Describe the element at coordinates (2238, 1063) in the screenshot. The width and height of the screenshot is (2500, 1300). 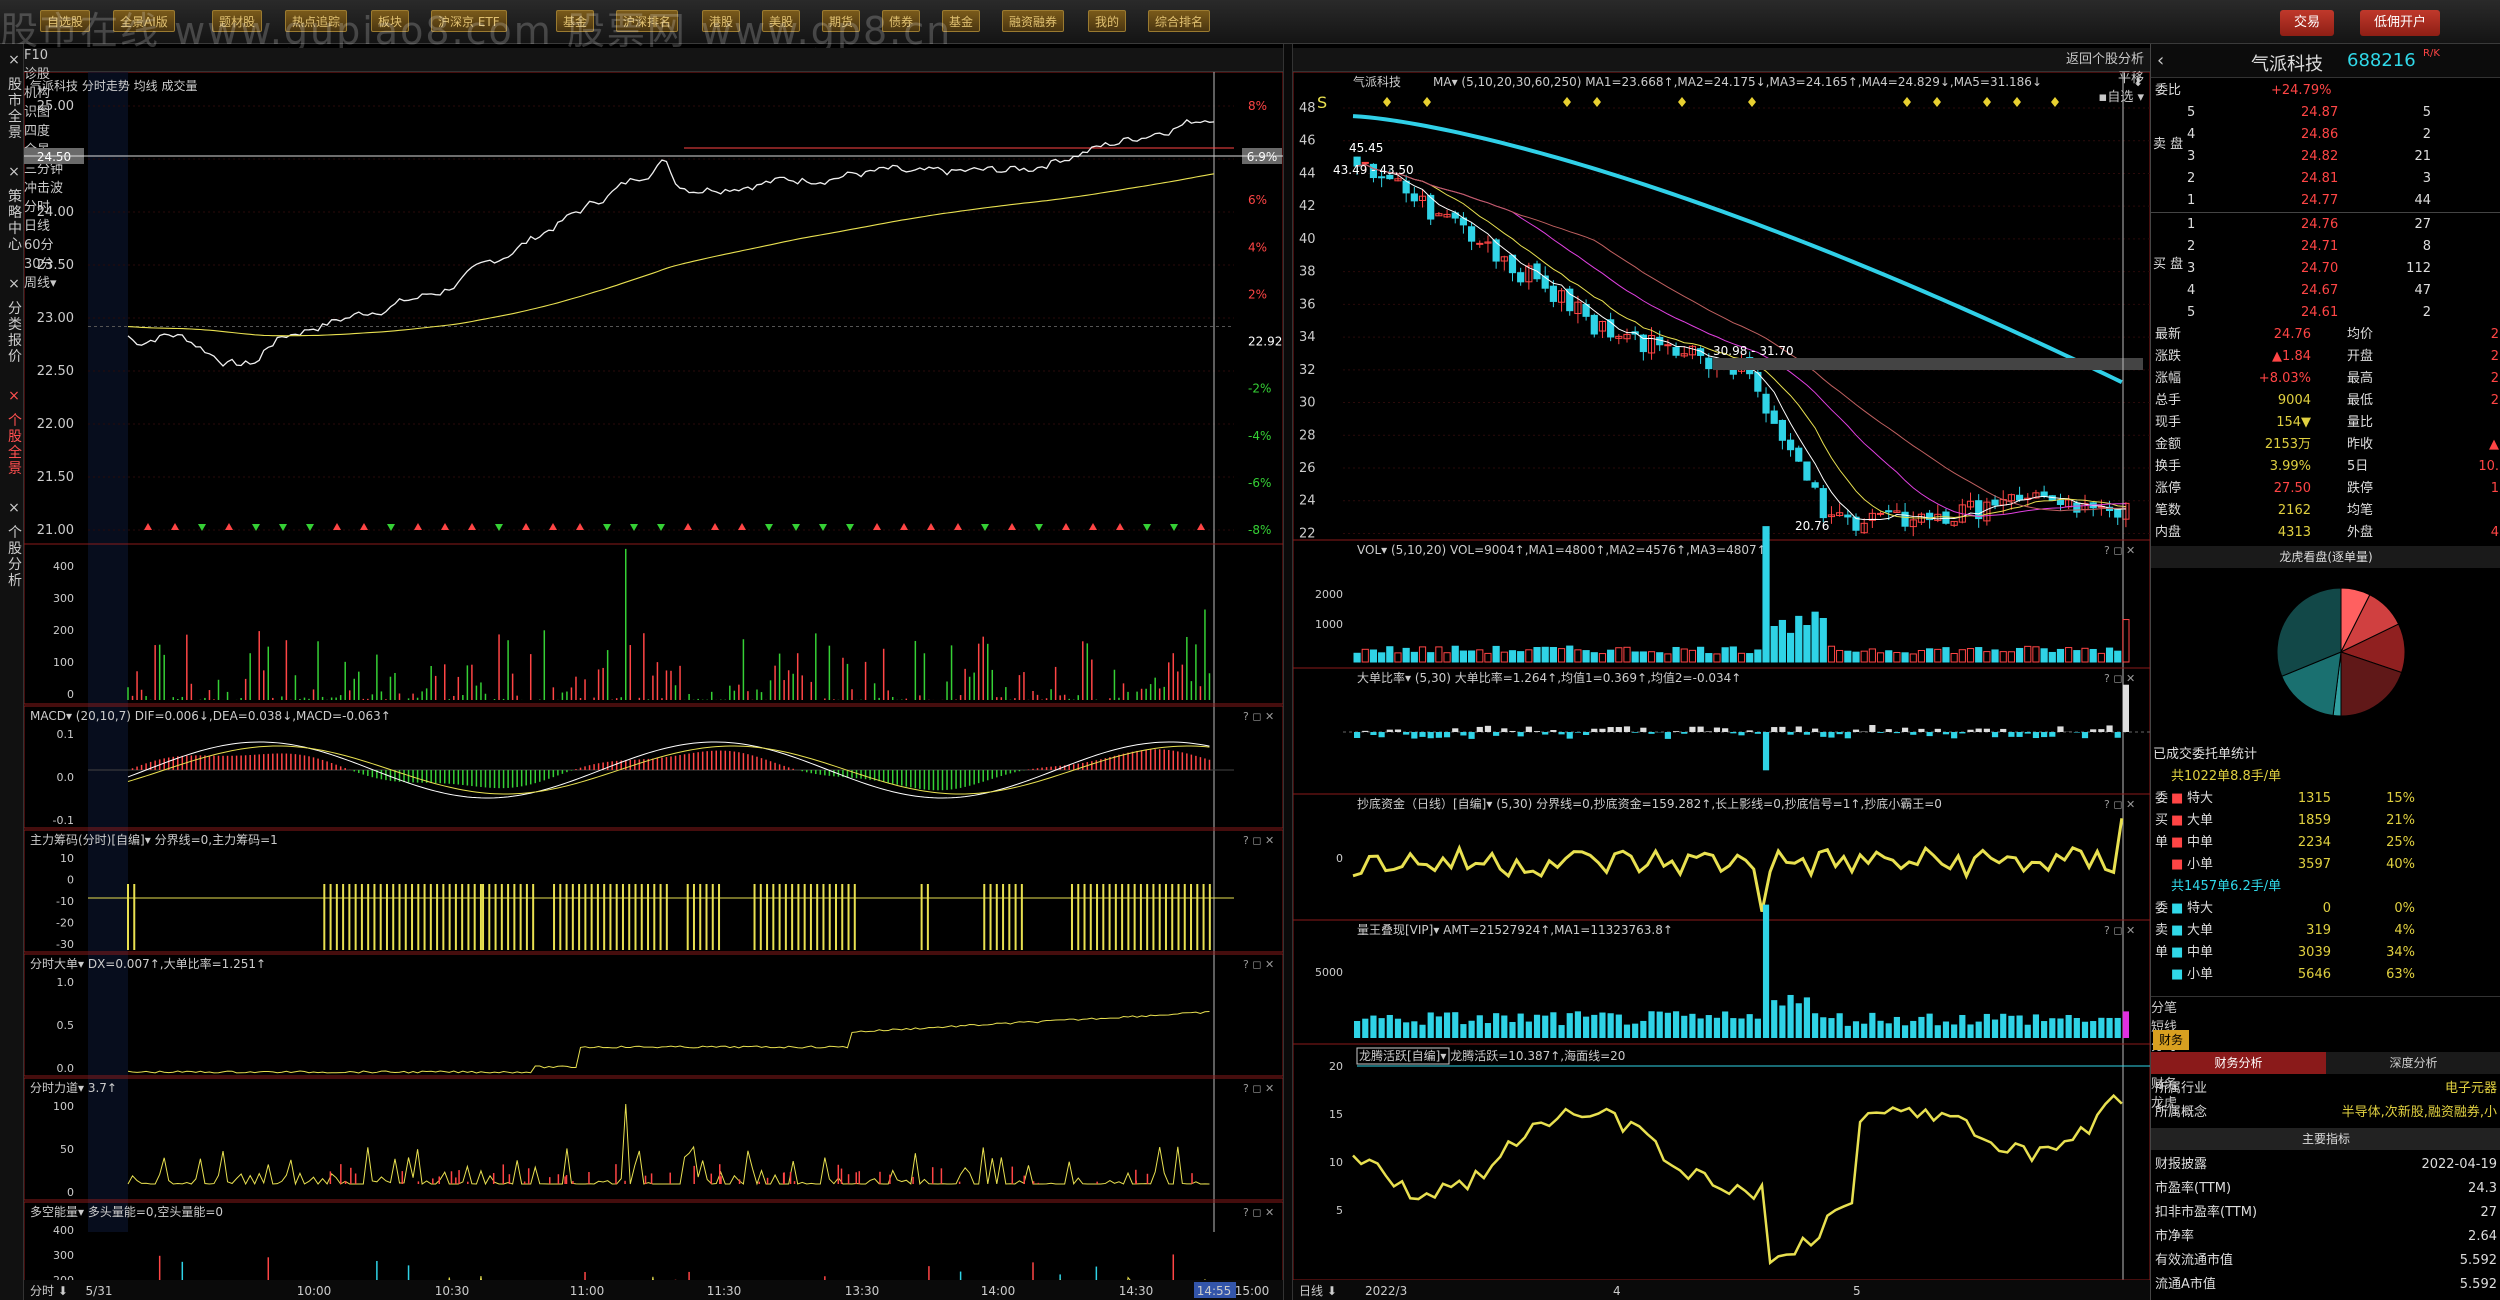
I see `fin-subtab-1: 财务分析` at that location.